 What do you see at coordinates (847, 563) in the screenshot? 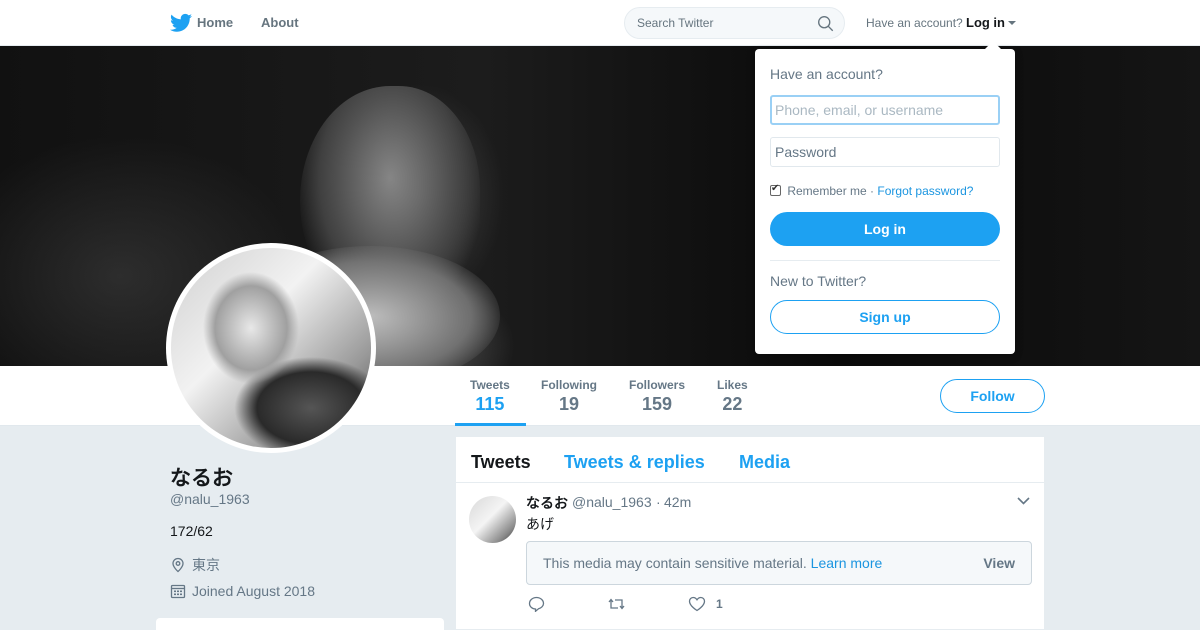
I see `learn-more-link: Learn more` at bounding box center [847, 563].